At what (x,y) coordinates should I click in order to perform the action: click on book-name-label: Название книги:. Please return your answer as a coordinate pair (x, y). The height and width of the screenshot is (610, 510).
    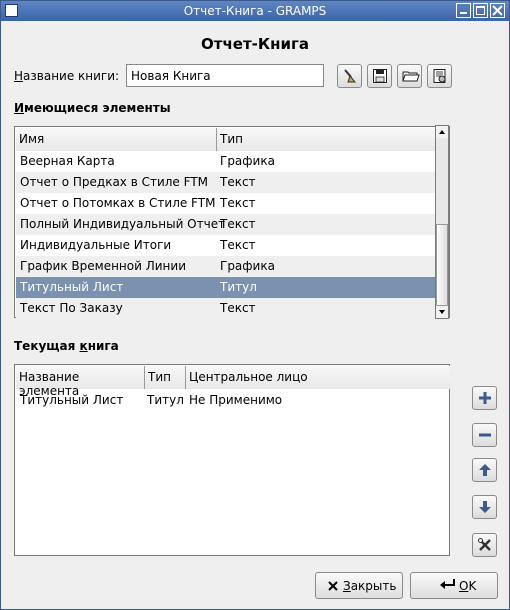
    Looking at the image, I should click on (66, 76).